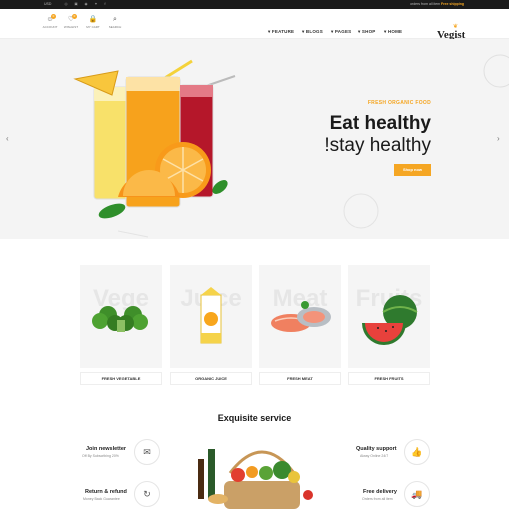  Describe the element at coordinates (281, 32) in the screenshot. I see `nav-feature: ▾ FEATURE` at that location.